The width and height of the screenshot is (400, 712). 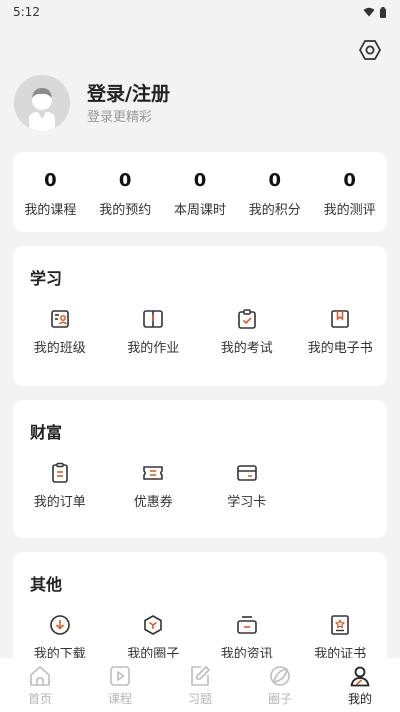 What do you see at coordinates (153, 348) in the screenshot?
I see `grid-label: 我的作业` at bounding box center [153, 348].